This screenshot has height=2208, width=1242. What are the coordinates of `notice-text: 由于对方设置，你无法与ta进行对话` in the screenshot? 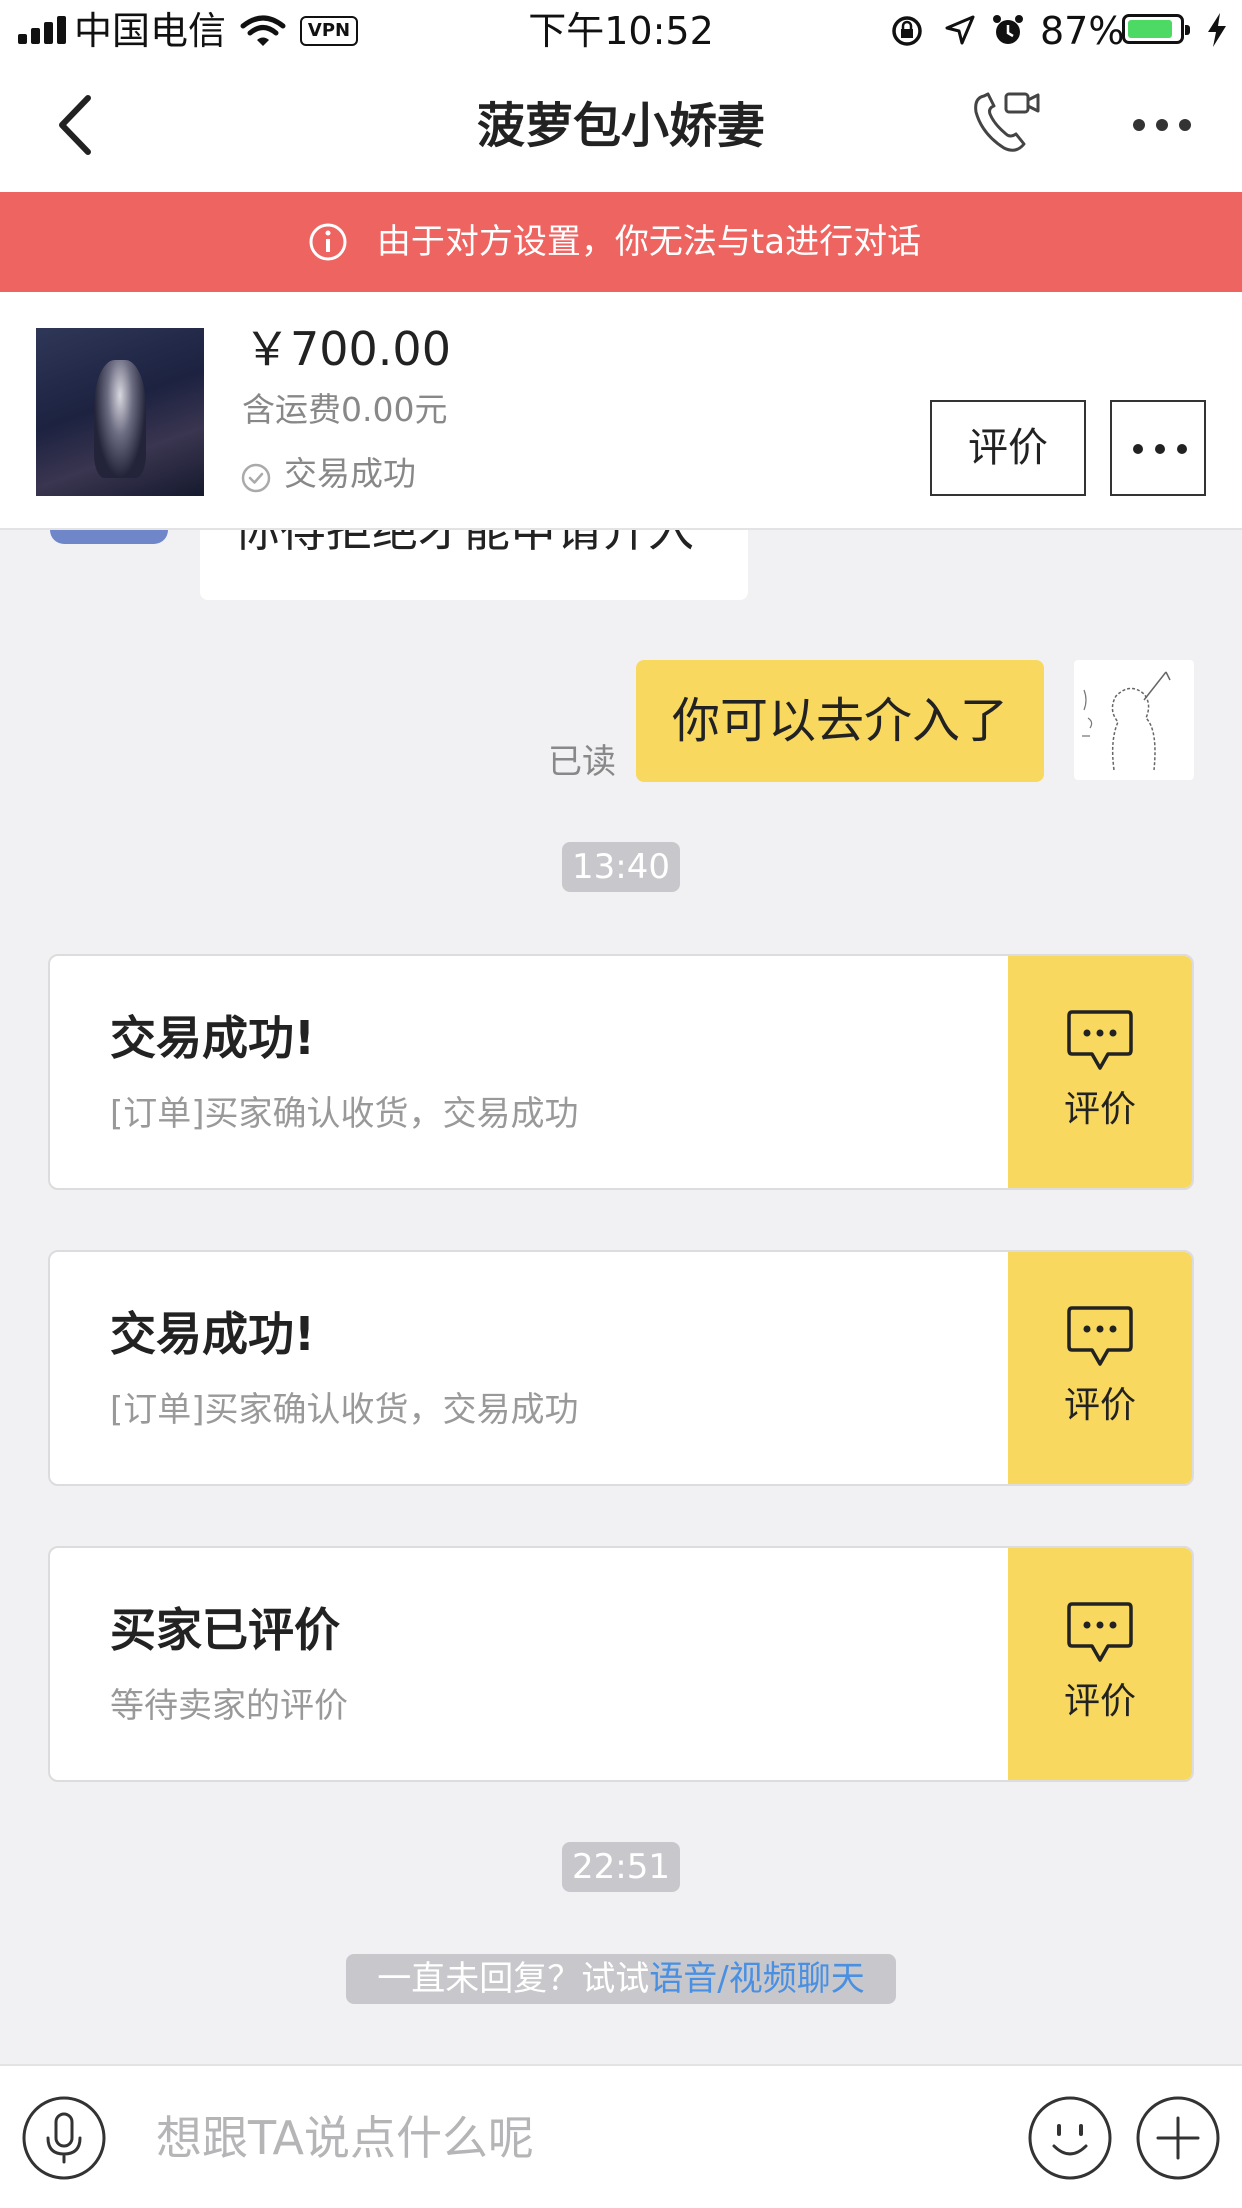 It's located at (649, 242).